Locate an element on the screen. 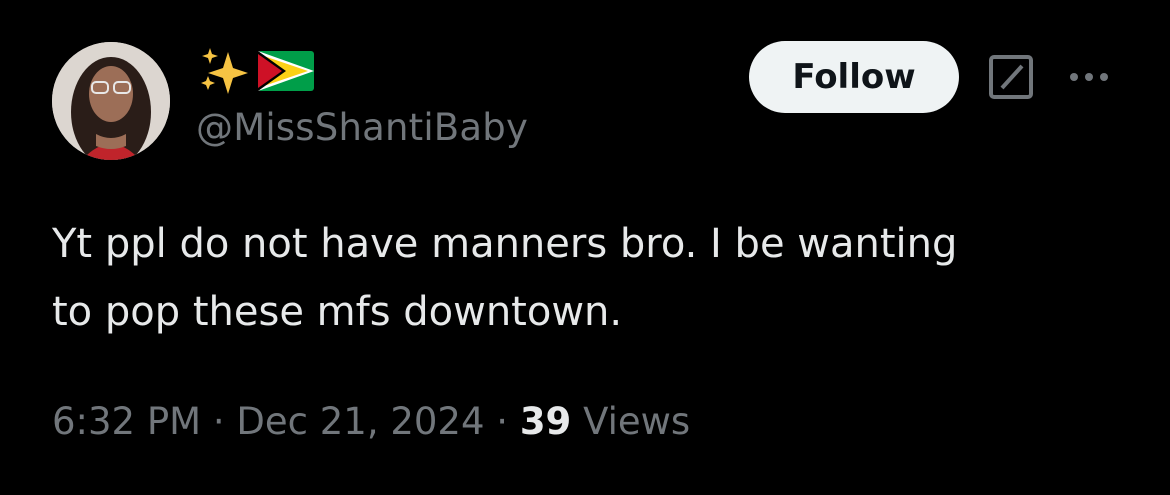 The image size is (1170, 495). sparkles-icon is located at coordinates (224, 71).